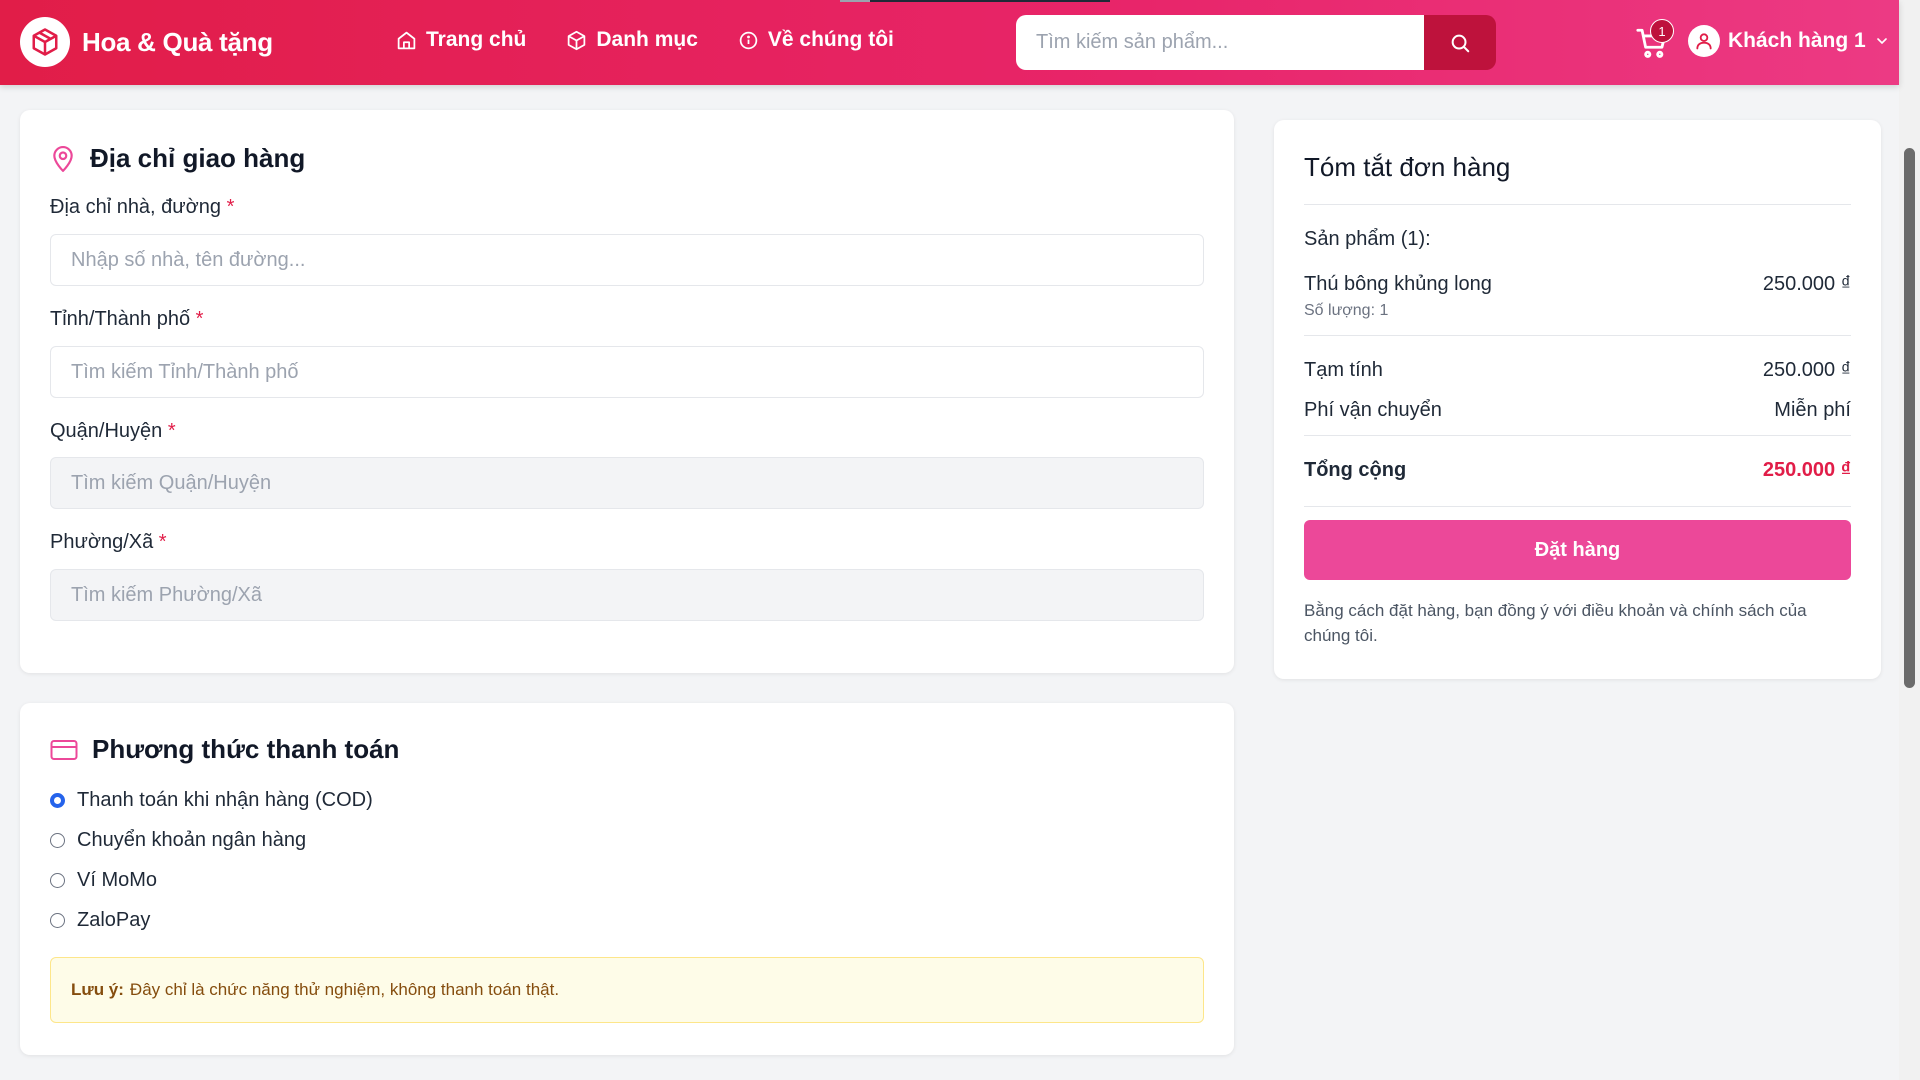 The height and width of the screenshot is (1080, 1920). Describe the element at coordinates (830, 39) in the screenshot. I see `nav-about-label: Về chúng tôi` at that location.